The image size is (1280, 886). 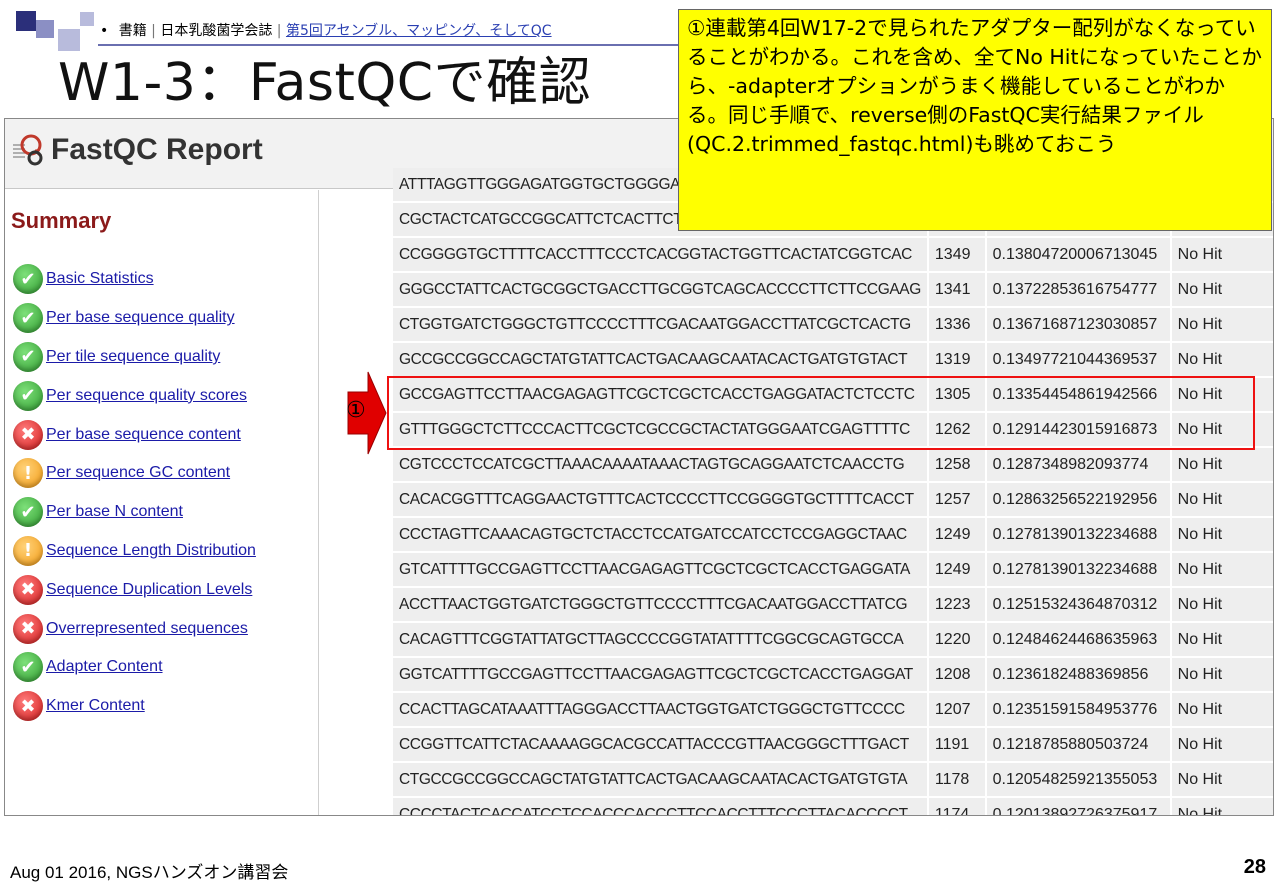 What do you see at coordinates (956, 709) in the screenshot?
I see `count-cell: 1207` at bounding box center [956, 709].